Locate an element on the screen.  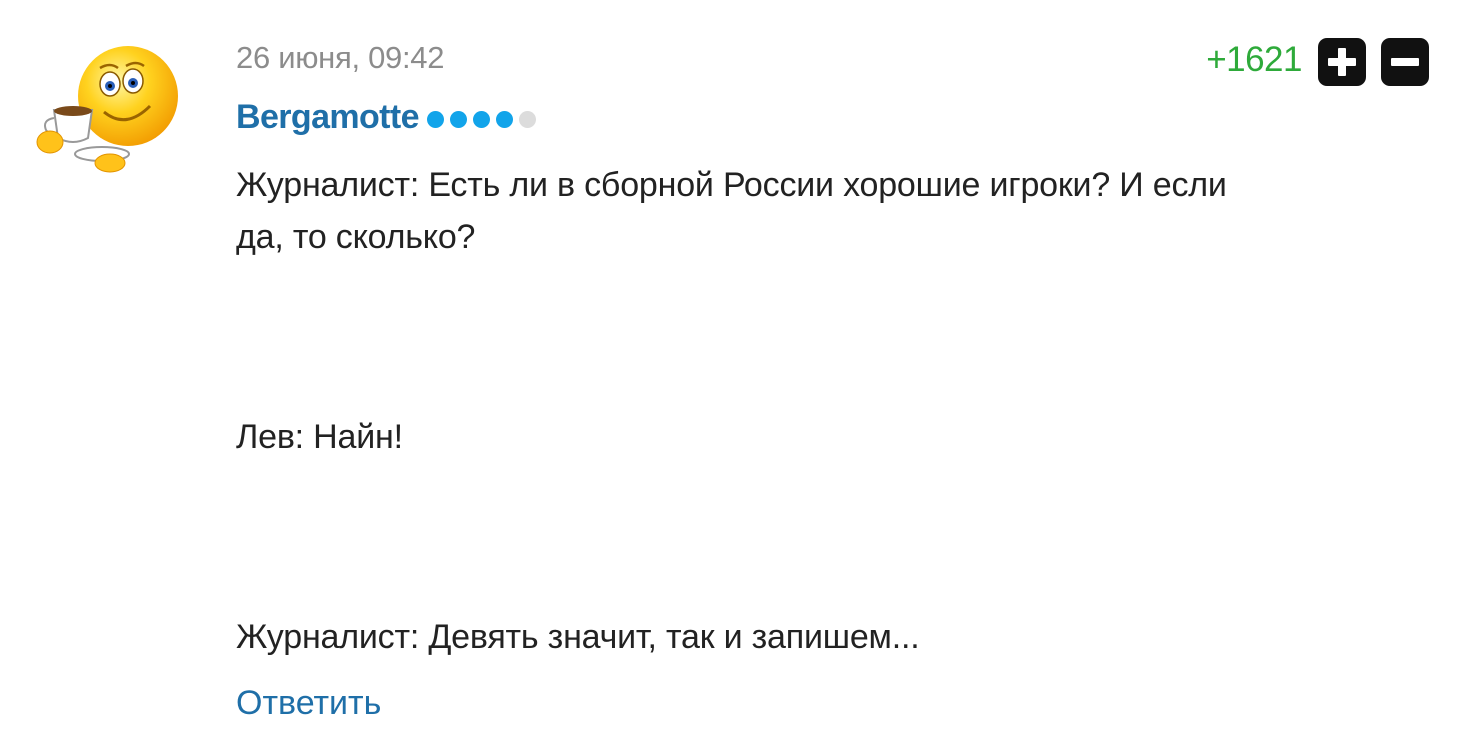
reply-link: Ответить is located at coordinates (308, 703).